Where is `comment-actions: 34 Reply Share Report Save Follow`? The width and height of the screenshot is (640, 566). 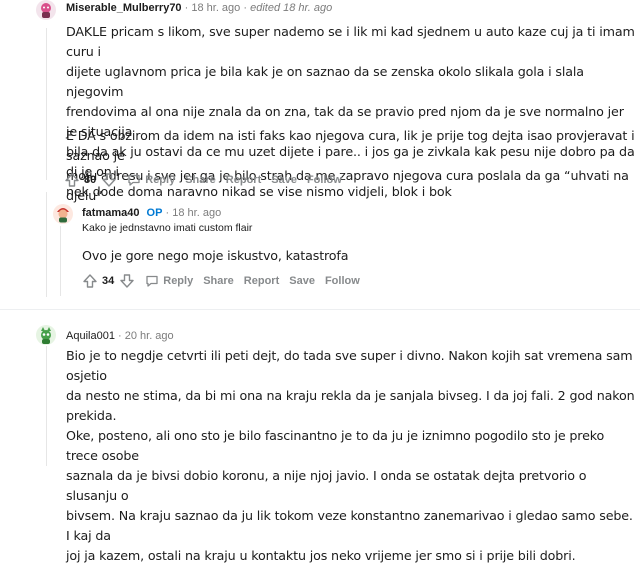 comment-actions: 34 Reply Share Report Save Follow is located at coordinates (221, 281).